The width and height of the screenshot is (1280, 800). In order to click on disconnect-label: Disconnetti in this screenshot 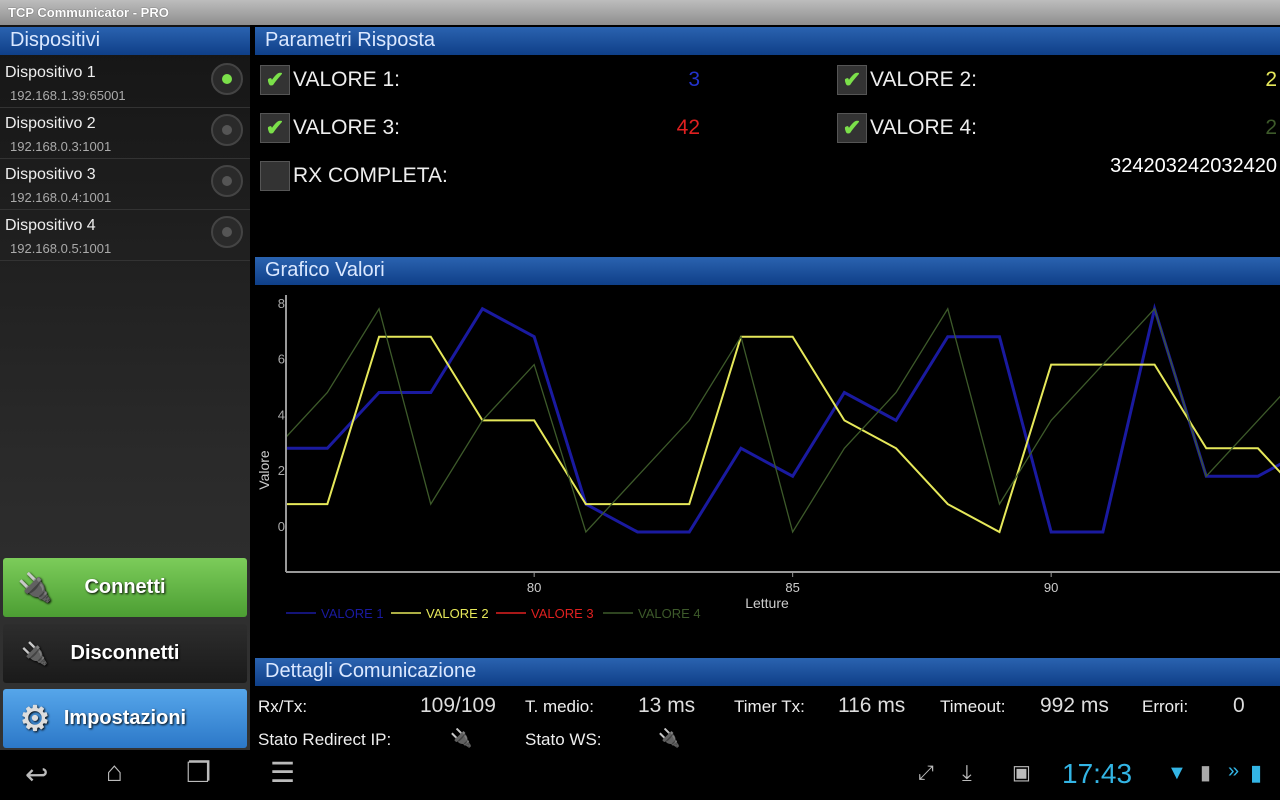, I will do `click(125, 653)`.